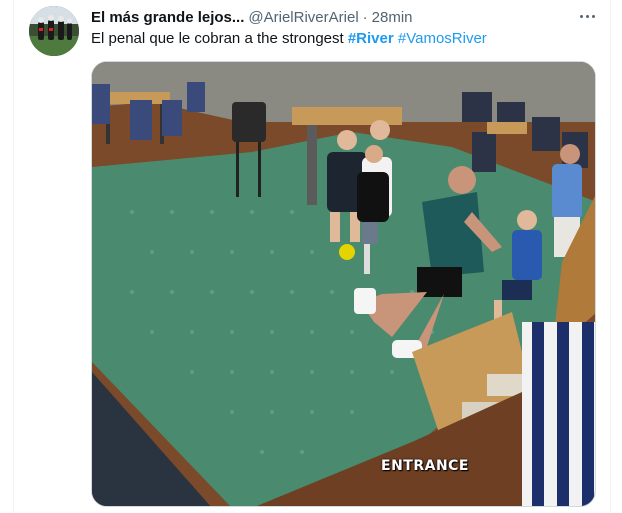  What do you see at coordinates (217, 38) in the screenshot?
I see `tweet-body: El penal que le cobran a the strongest` at bounding box center [217, 38].